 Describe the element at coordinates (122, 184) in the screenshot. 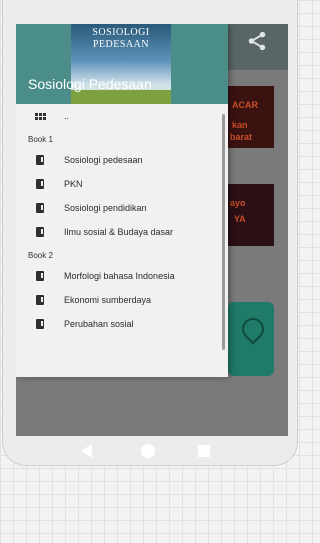

I see `menu-item: PKN` at that location.